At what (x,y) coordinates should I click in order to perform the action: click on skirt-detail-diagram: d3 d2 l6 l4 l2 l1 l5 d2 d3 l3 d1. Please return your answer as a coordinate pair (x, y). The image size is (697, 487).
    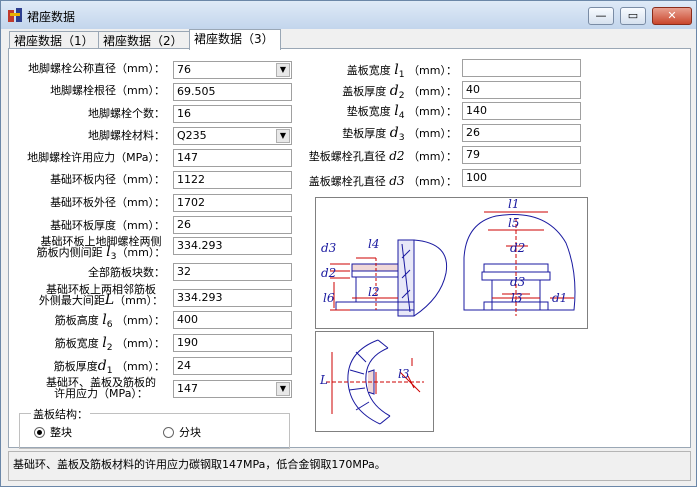
    Looking at the image, I should click on (451, 263).